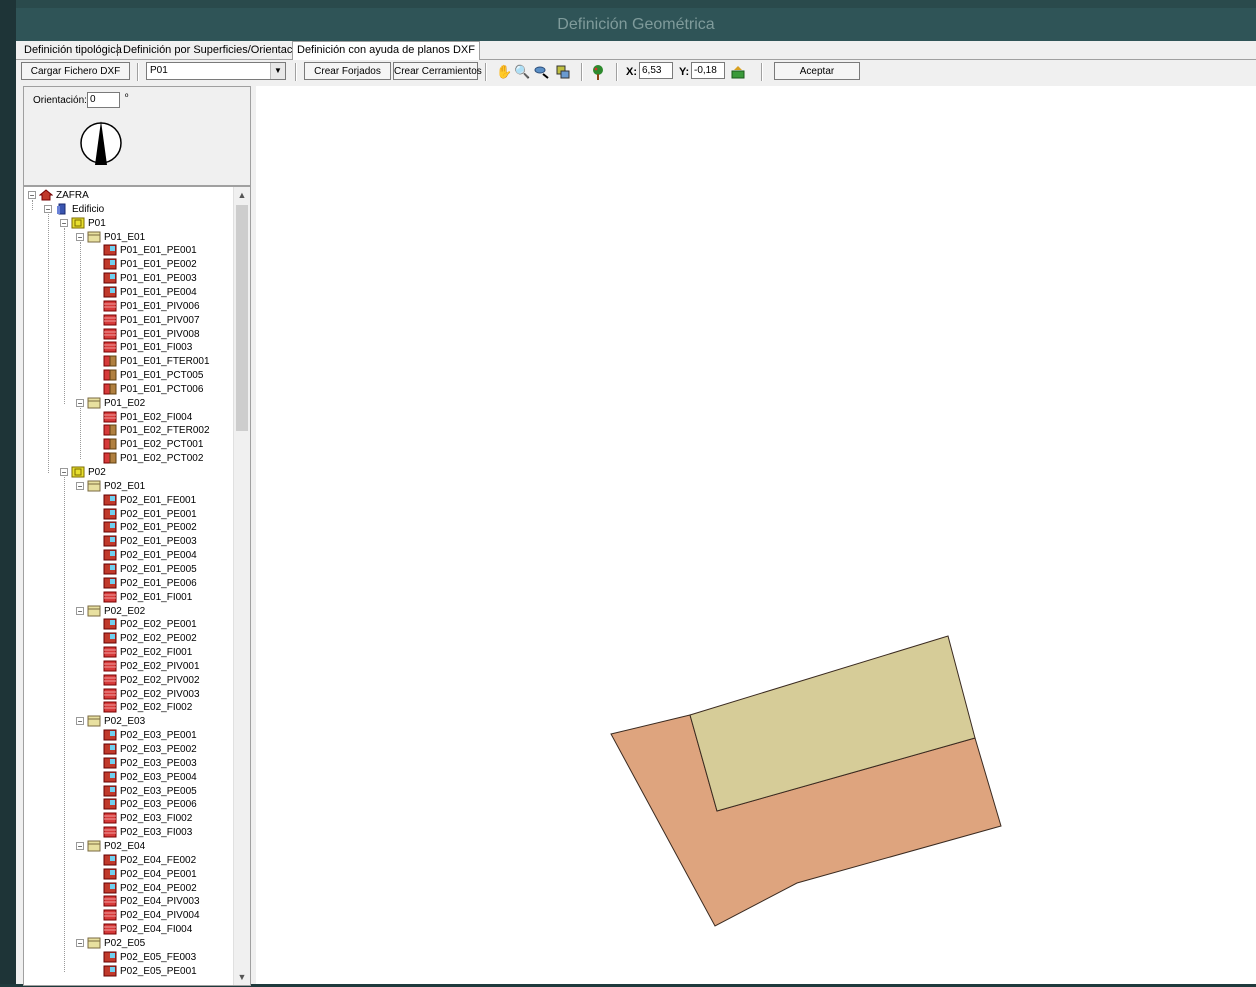  I want to click on x-coord-field: 6,53, so click(656, 70).